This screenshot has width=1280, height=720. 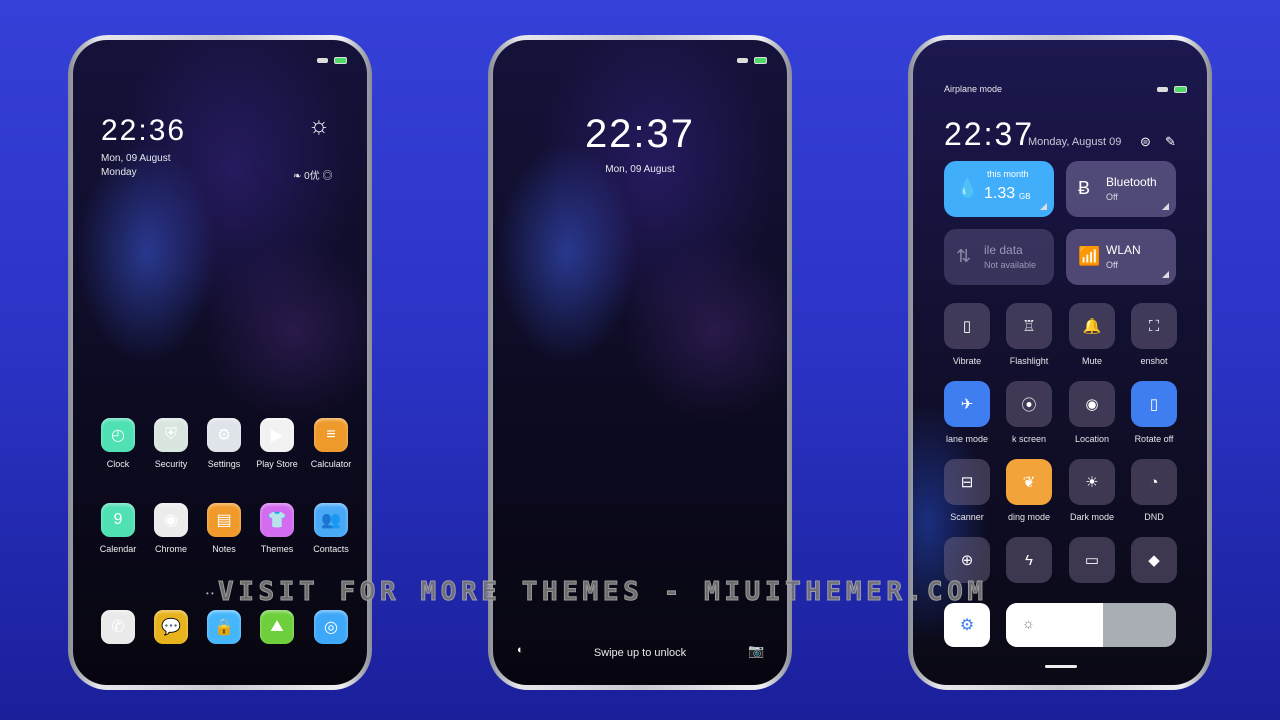 What do you see at coordinates (118, 627) in the screenshot?
I see `dock-phone: ✆` at bounding box center [118, 627].